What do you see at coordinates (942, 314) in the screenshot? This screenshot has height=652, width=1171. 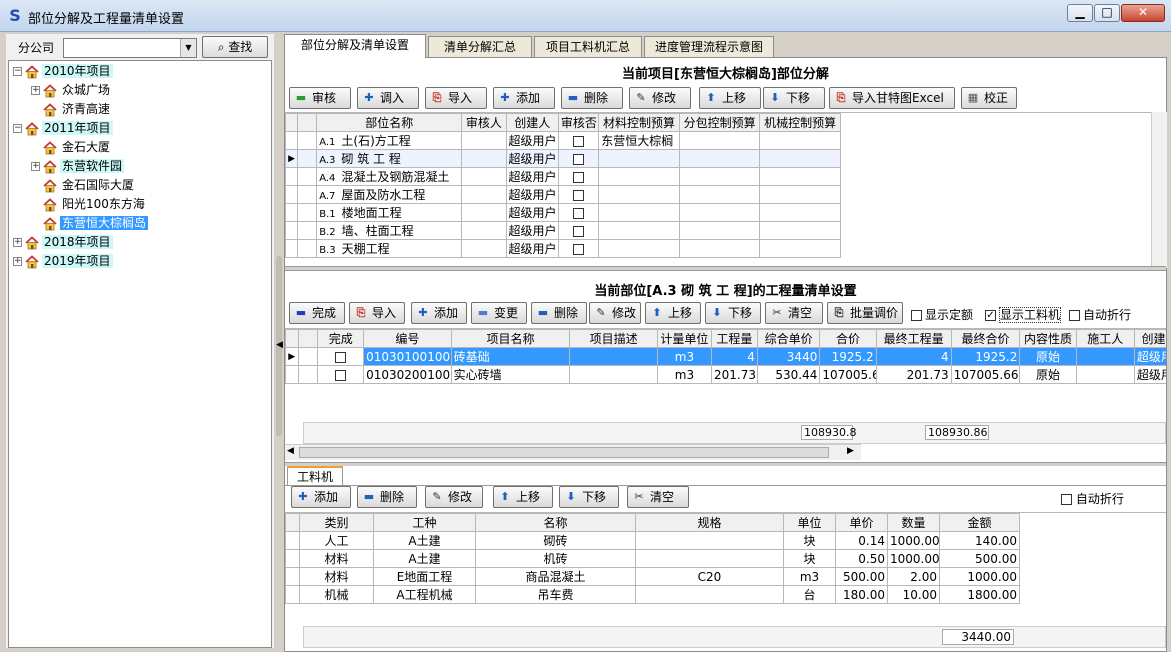 I see `option-0: 显示定额` at bounding box center [942, 314].